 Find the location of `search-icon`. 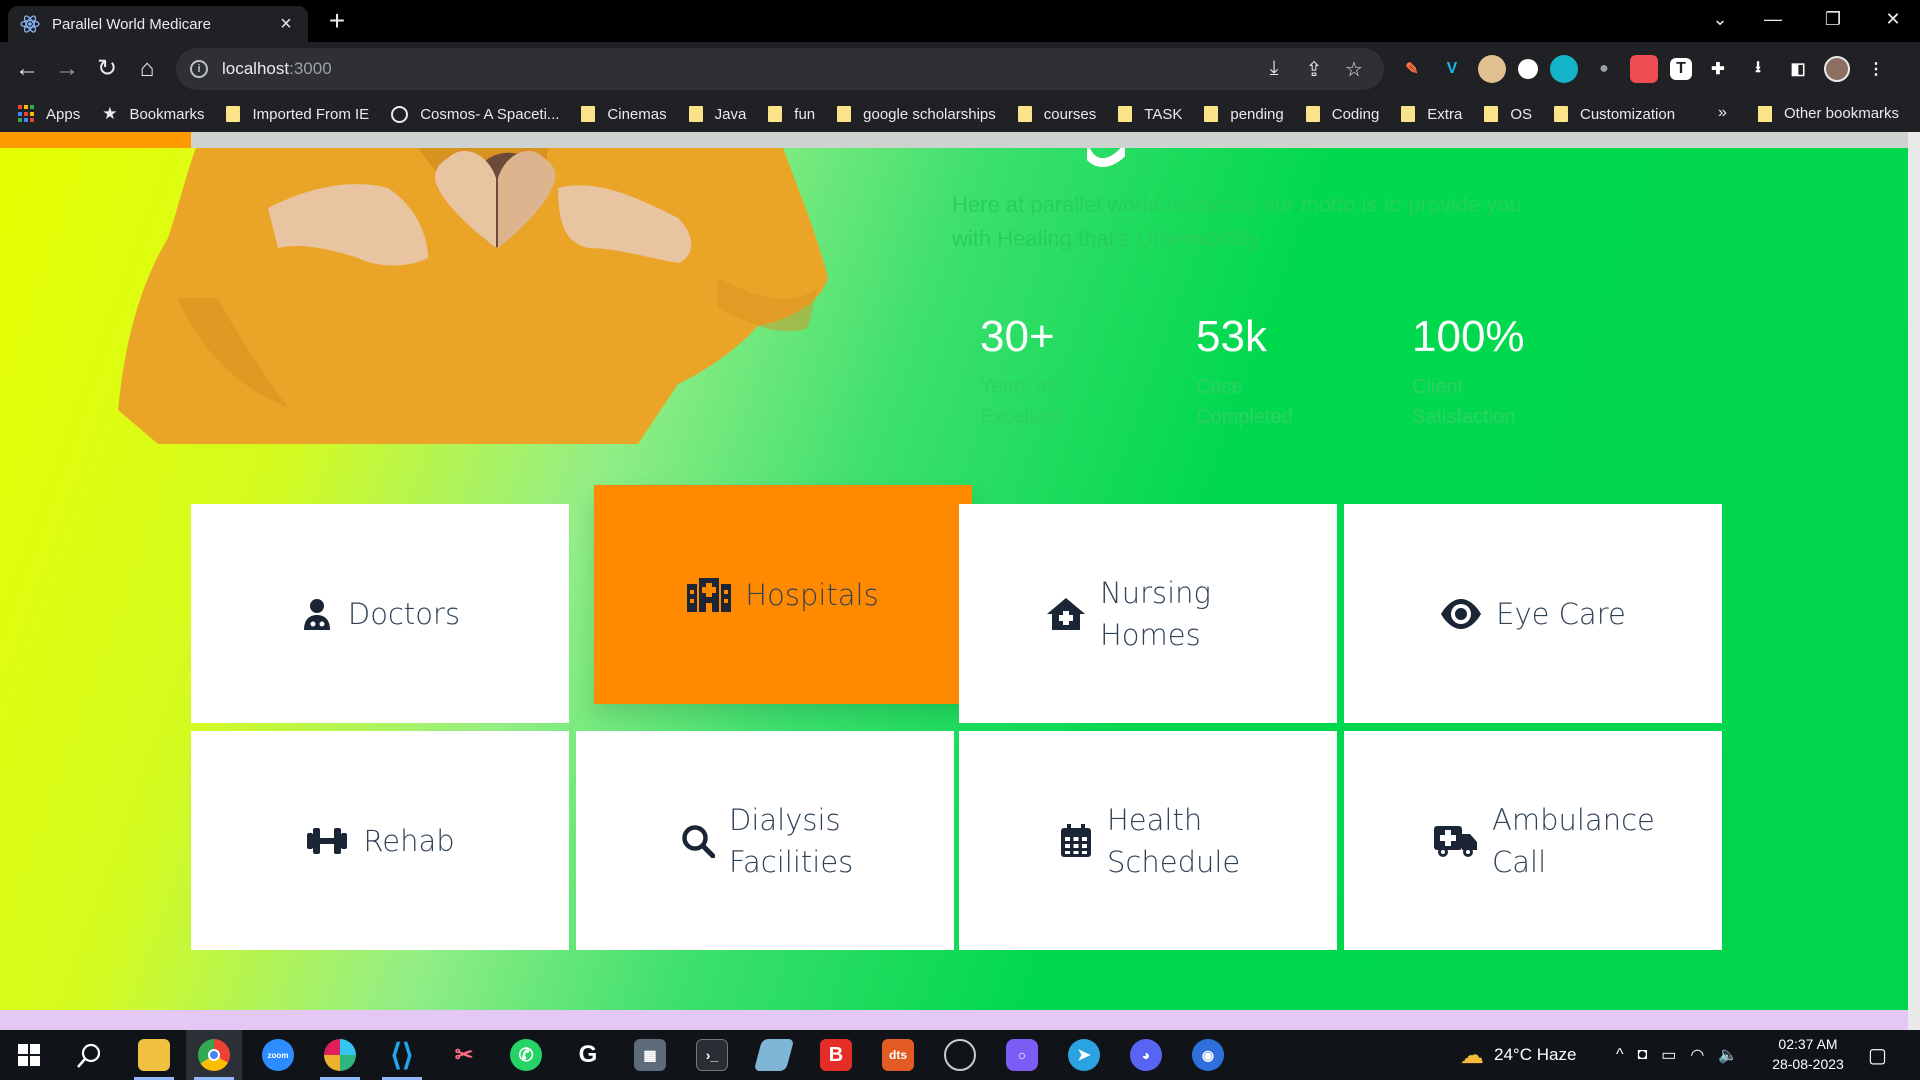

search-icon is located at coordinates (89, 1056).